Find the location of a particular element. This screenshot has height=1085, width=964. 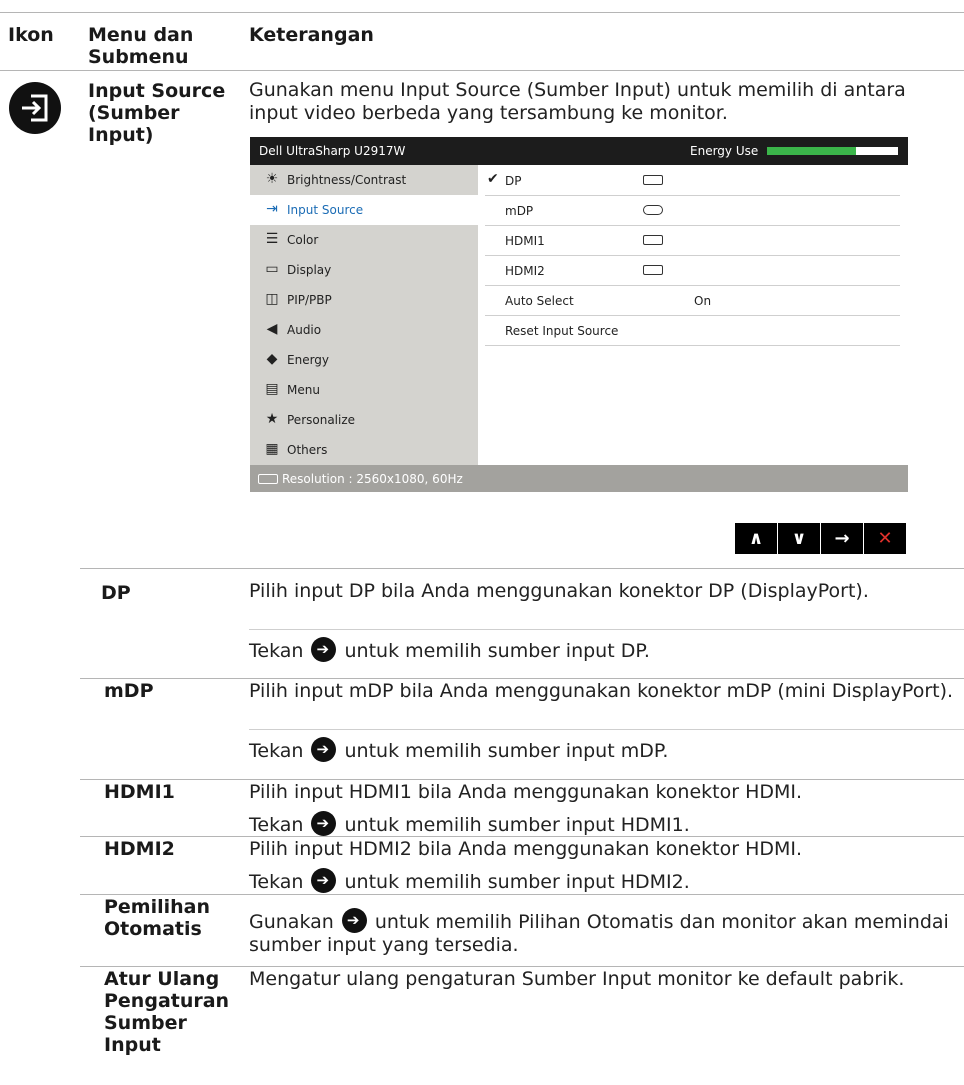

row-press-instruction: Tekan untuk memilih sumber input mDP. is located at coordinates (604, 750).